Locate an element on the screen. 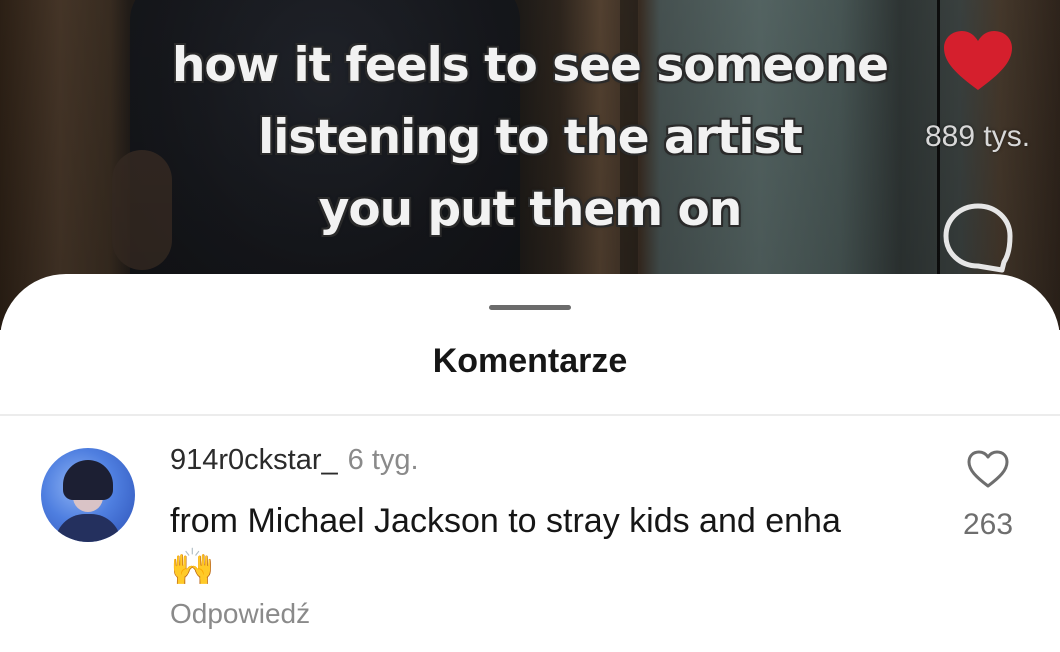 Image resolution: width=1060 pixels, height=652 pixels. reply-button: Odpowiedź is located at coordinates (240, 614).